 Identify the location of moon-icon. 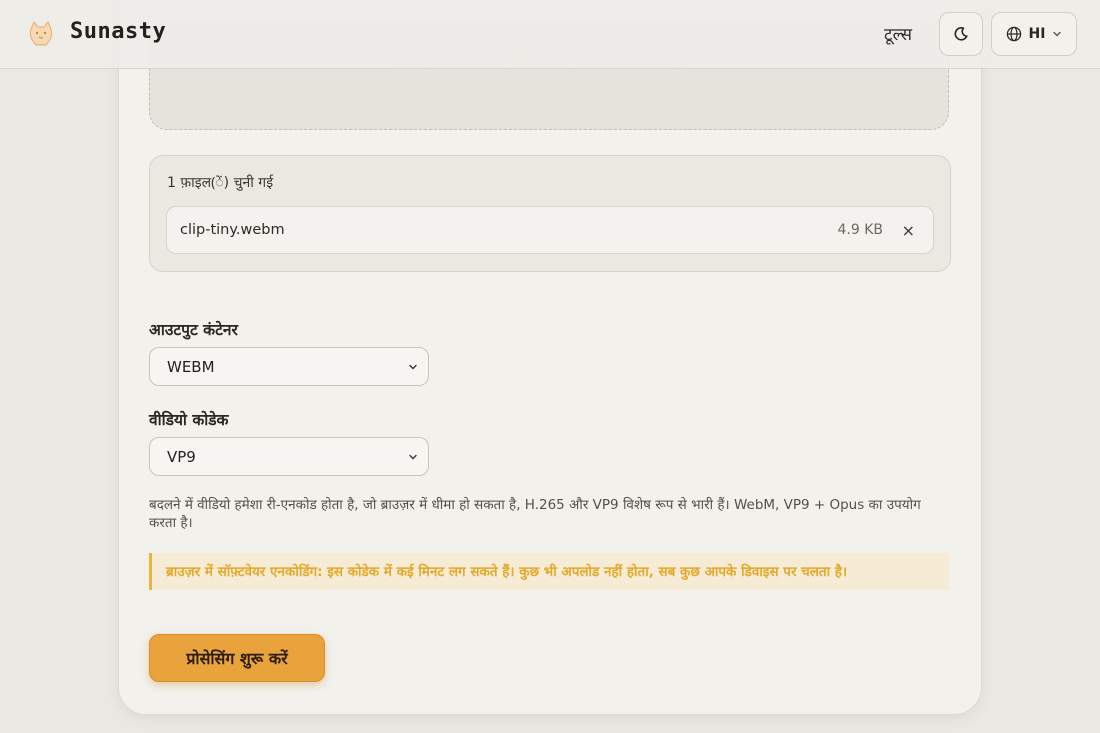
(961, 33).